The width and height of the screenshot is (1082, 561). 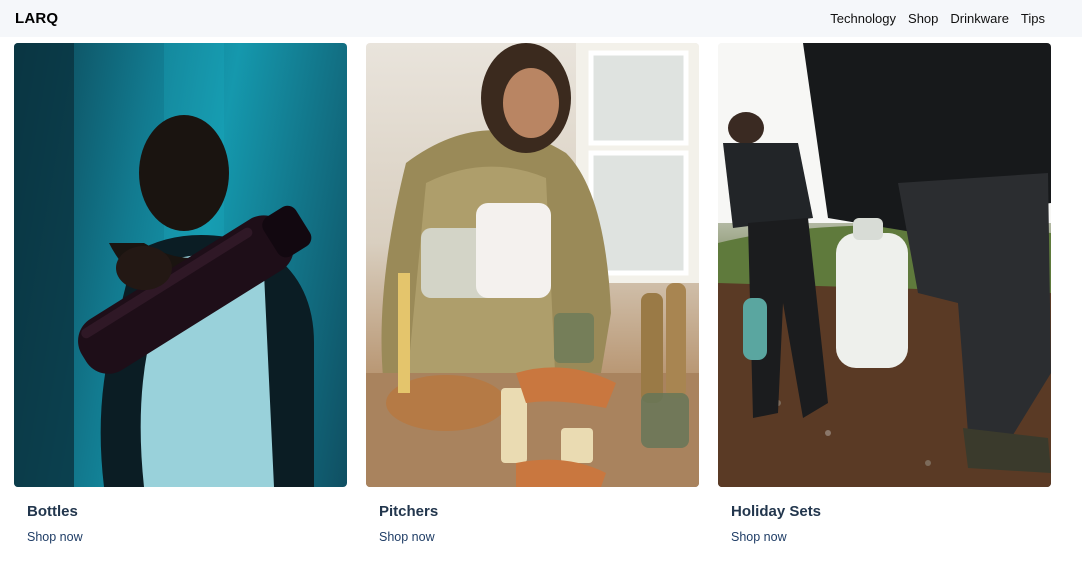 What do you see at coordinates (776, 511) in the screenshot?
I see `card-title: Holiday Sets` at bounding box center [776, 511].